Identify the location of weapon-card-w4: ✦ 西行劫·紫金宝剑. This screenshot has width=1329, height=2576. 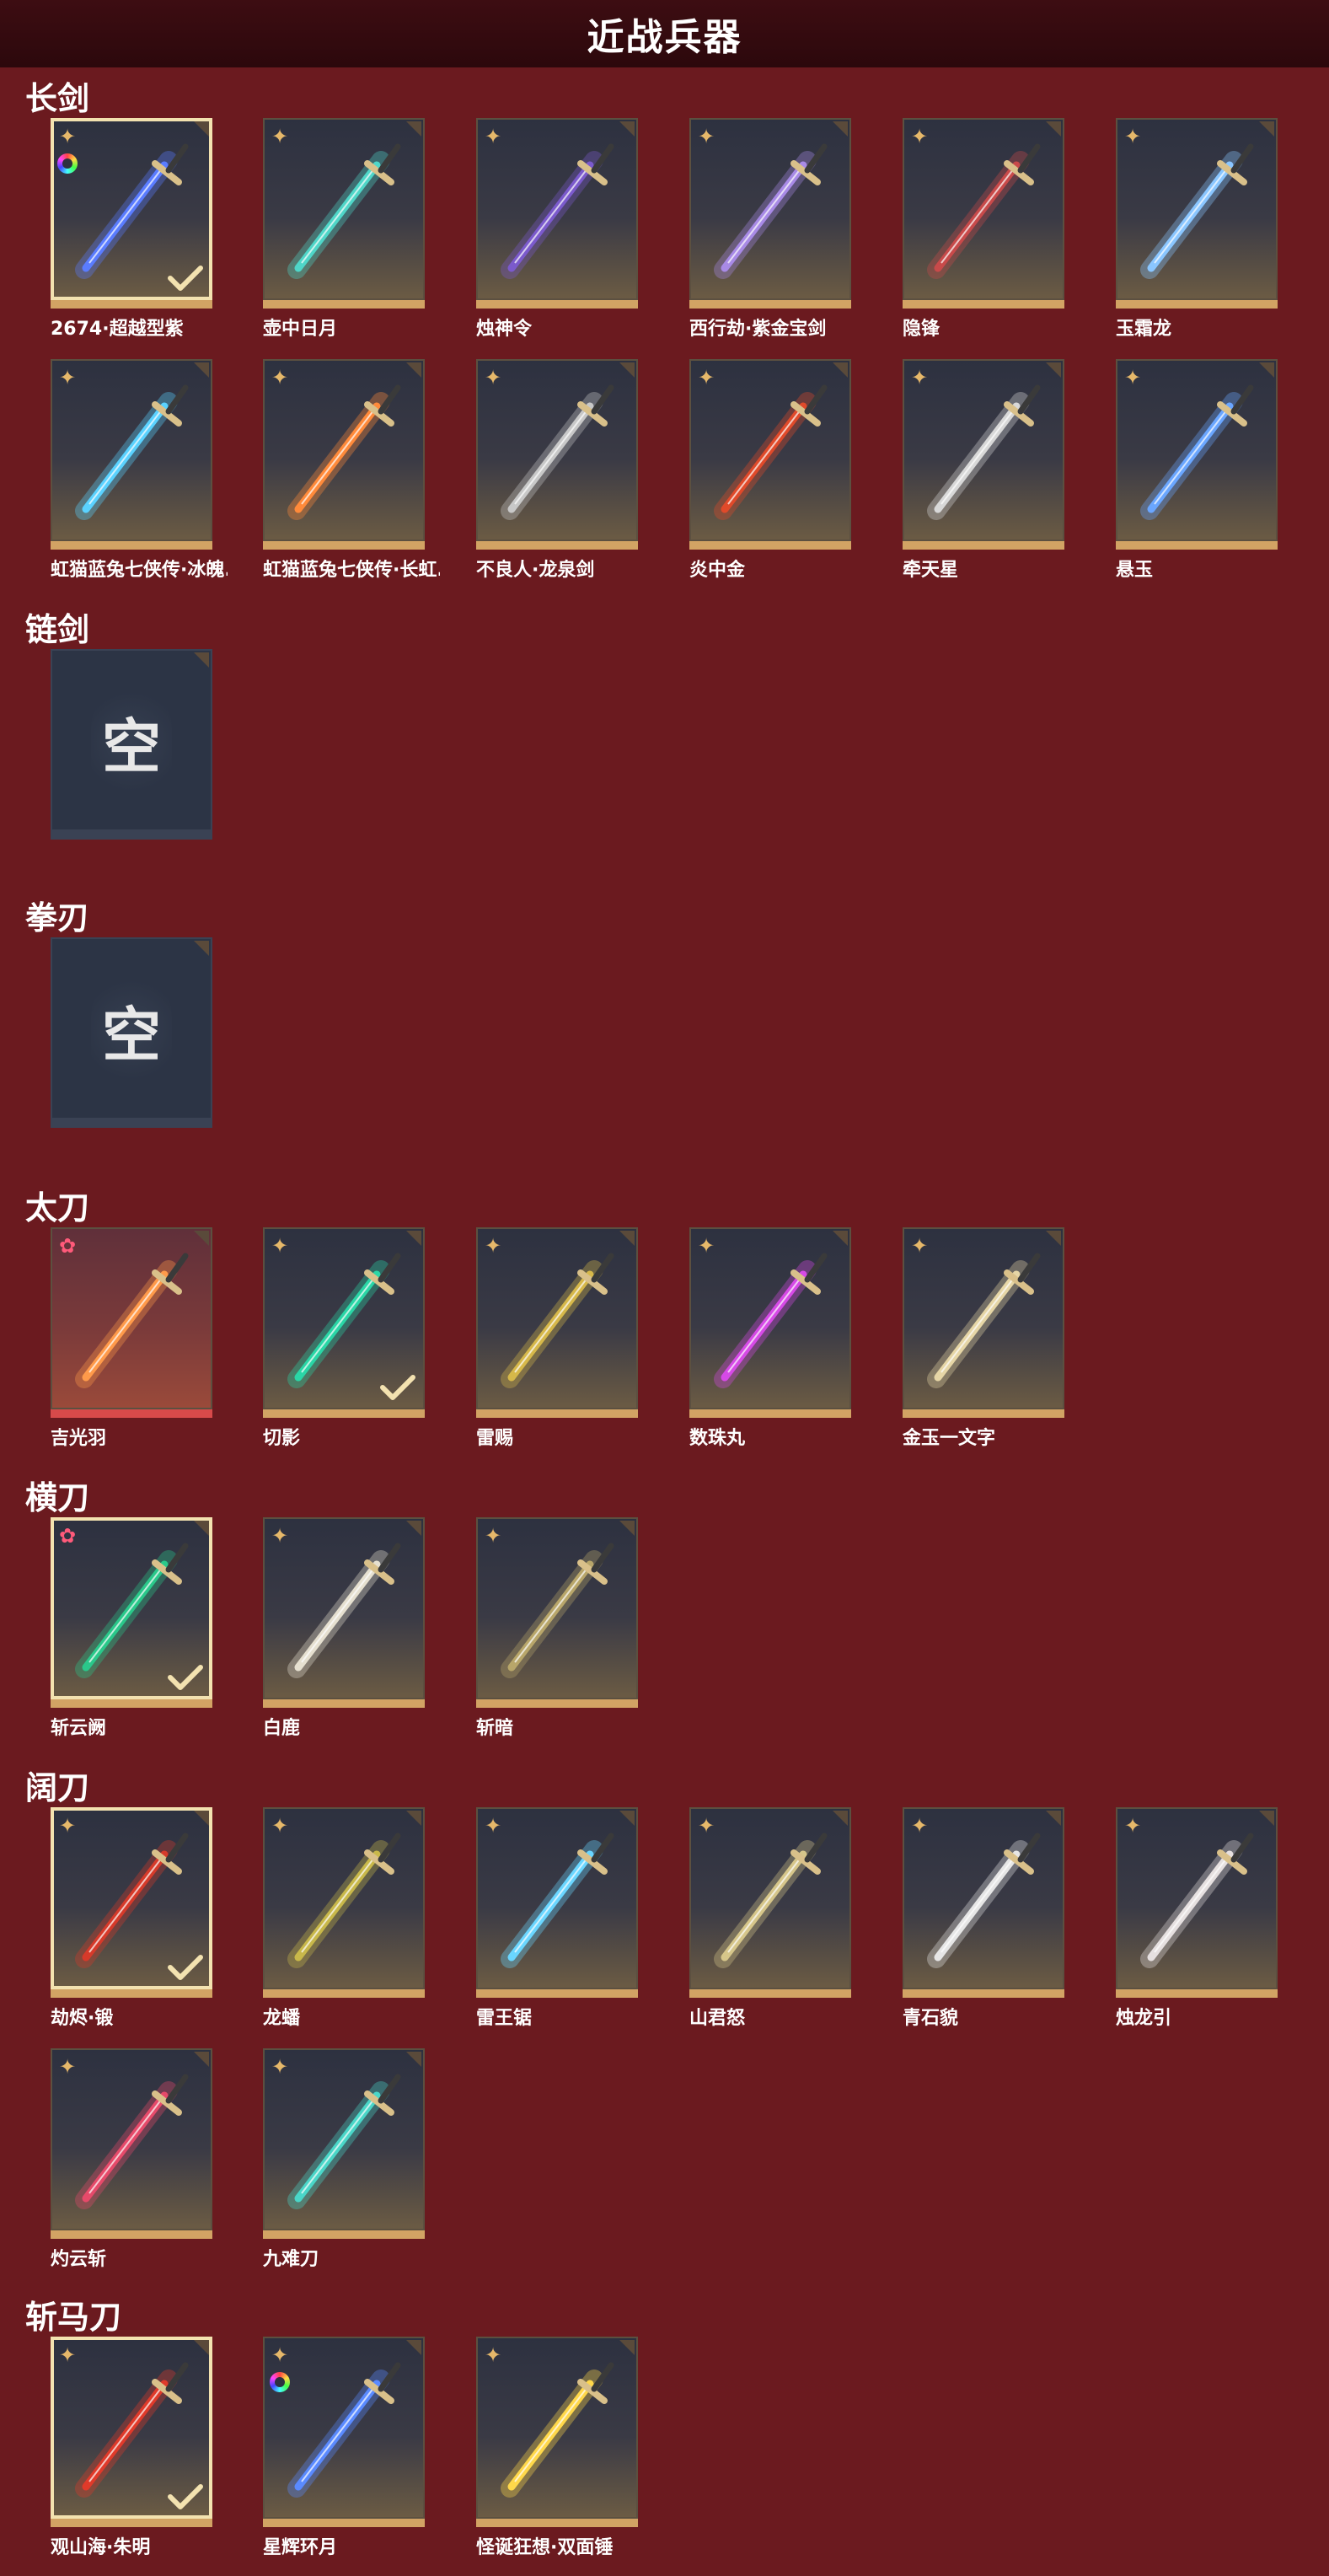
(770, 229).